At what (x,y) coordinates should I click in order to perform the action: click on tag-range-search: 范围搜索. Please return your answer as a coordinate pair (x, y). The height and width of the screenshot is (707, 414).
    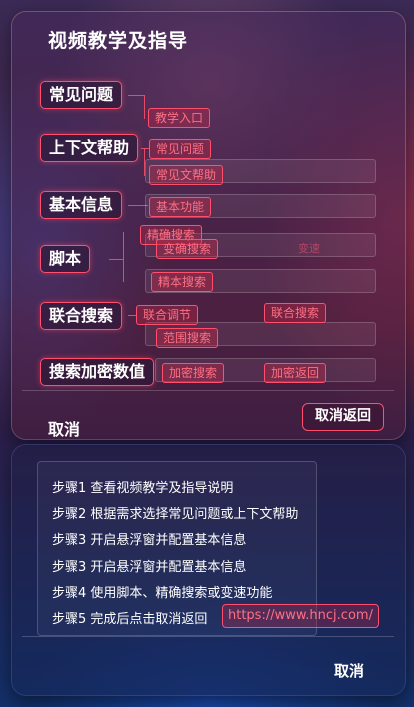
    Looking at the image, I should click on (187, 338).